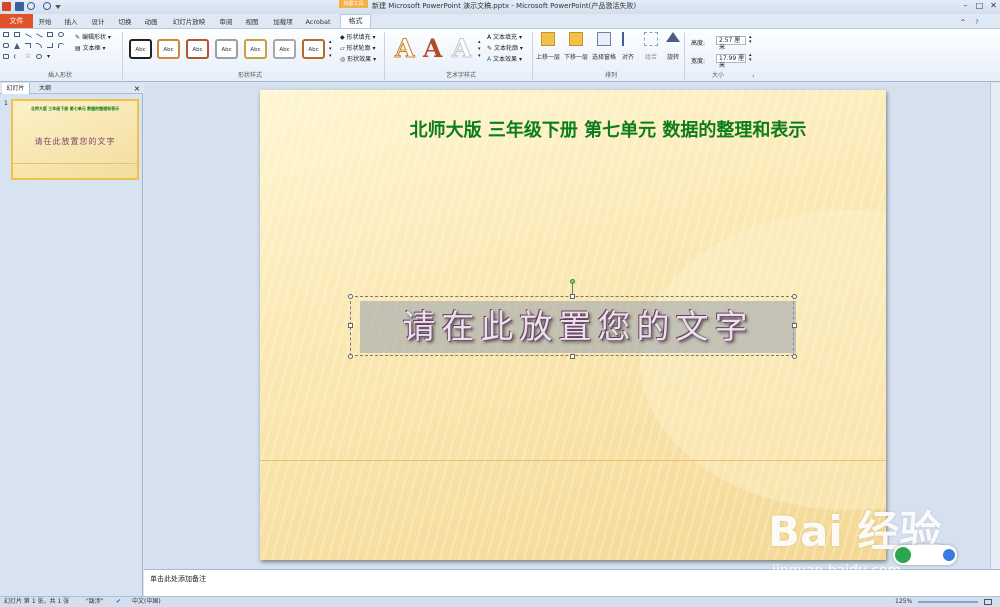 The width and height of the screenshot is (1000, 607). I want to click on brace-shape-icon, so click(17, 56).